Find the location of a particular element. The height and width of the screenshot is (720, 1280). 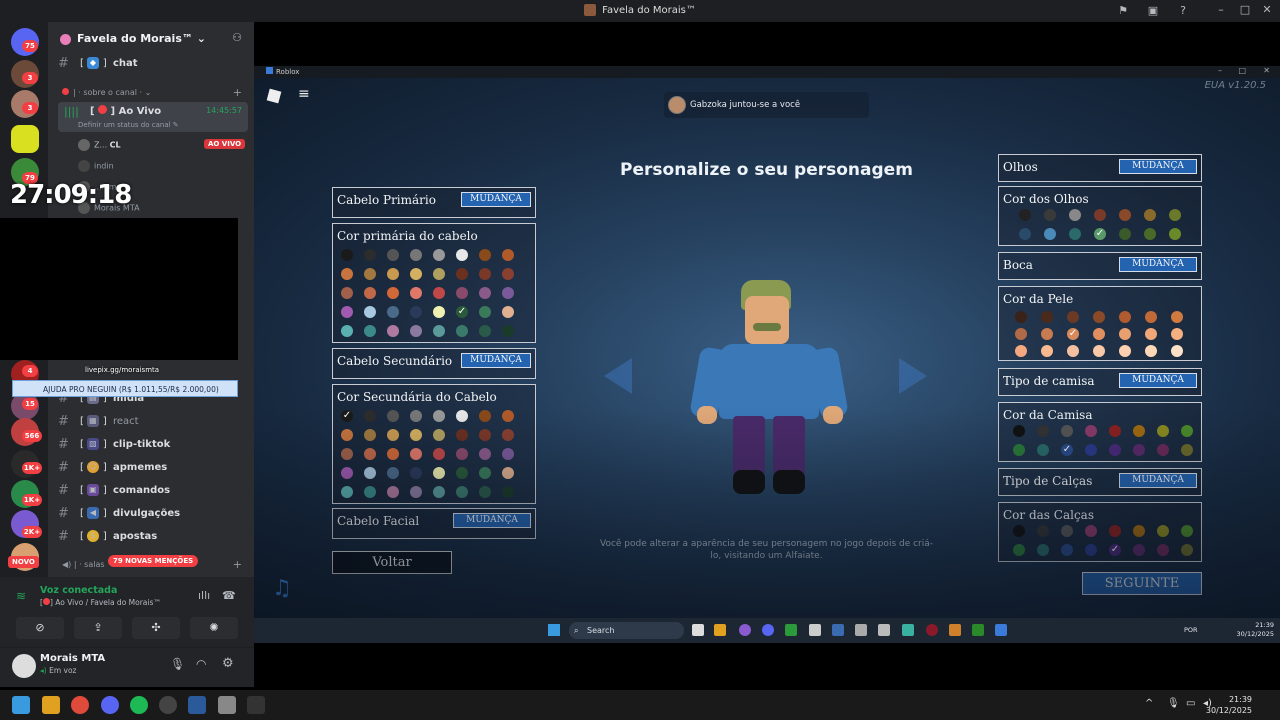

server-name: Favela do Morais™ ⌄ is located at coordinates (133, 38).